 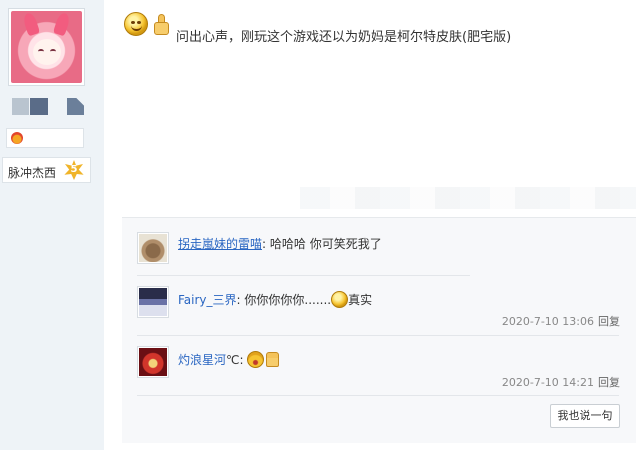 I want to click on anime-girl-avatar-icon, so click(x=46, y=47).